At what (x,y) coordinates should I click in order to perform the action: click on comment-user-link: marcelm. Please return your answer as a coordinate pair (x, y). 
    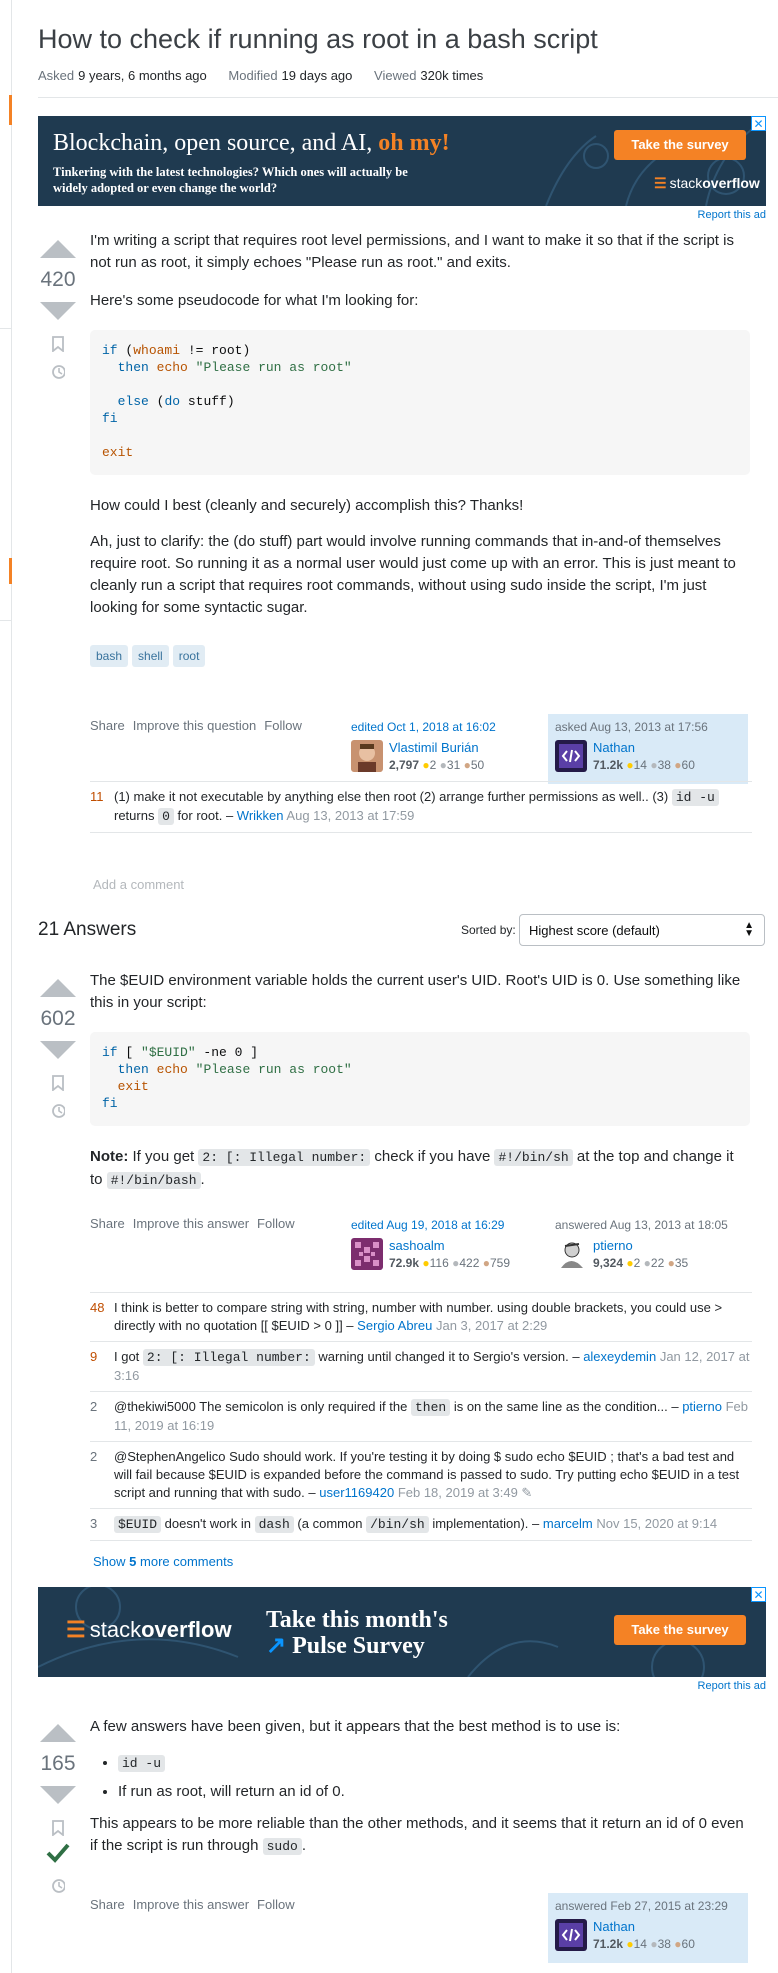
    Looking at the image, I should click on (568, 1523).